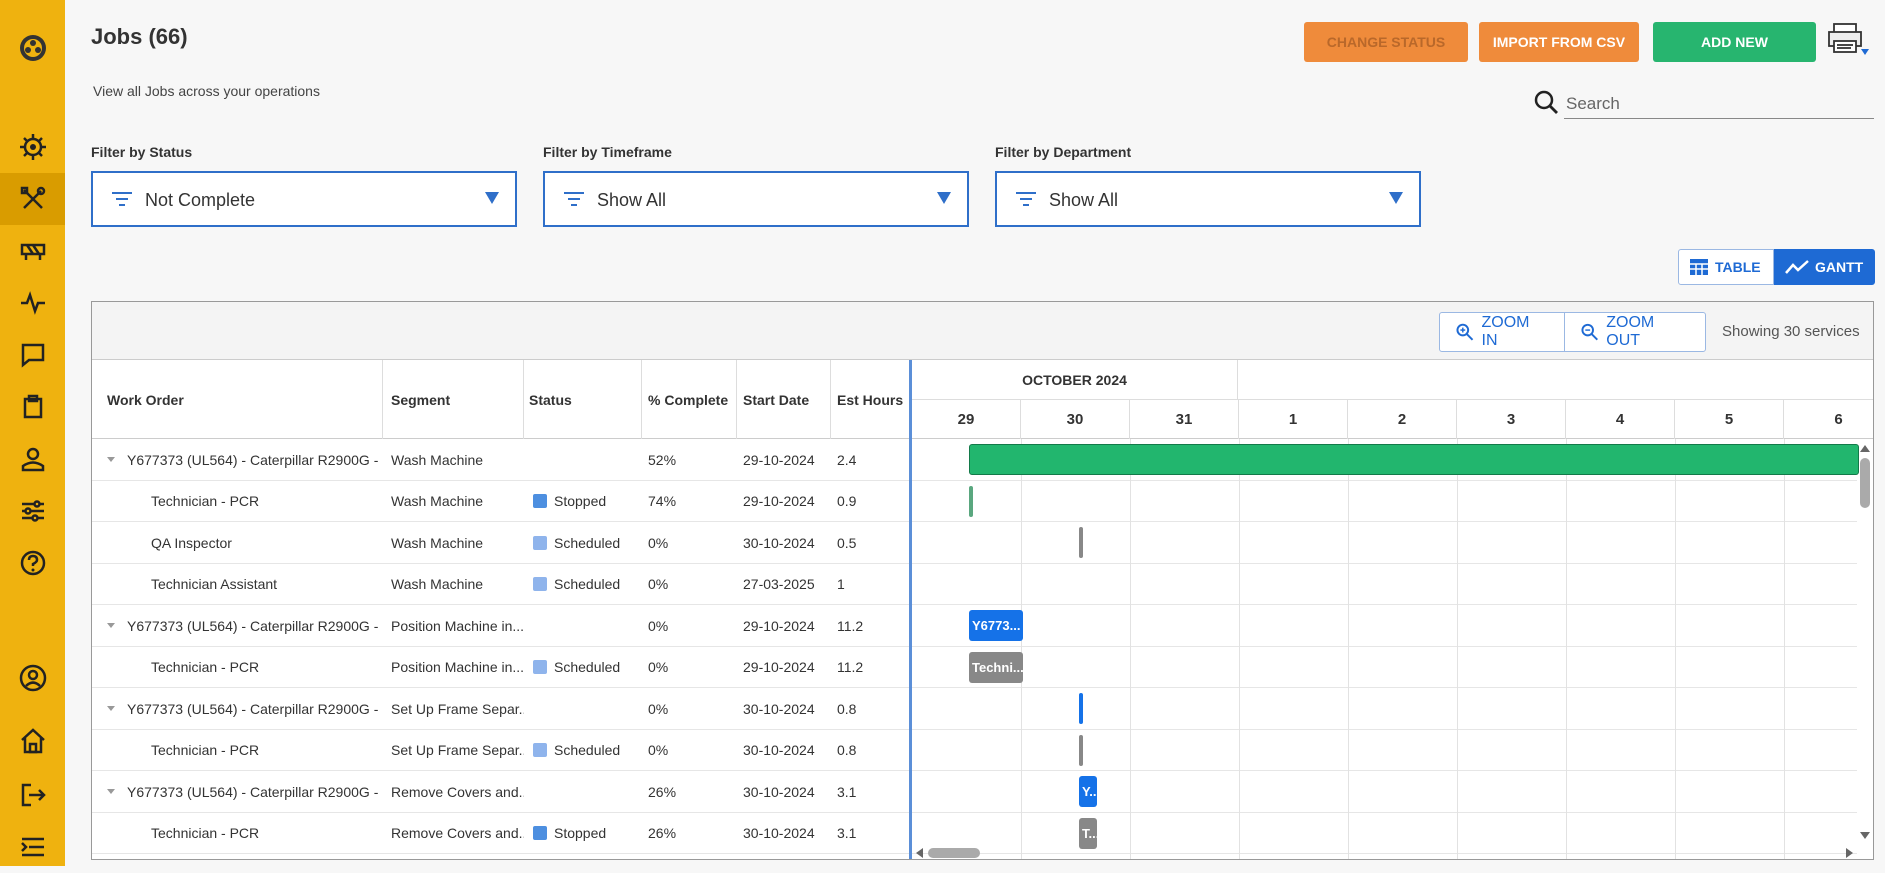 The width and height of the screenshot is (1885, 873). I want to click on filter-status-select: Not Complete, so click(304, 199).